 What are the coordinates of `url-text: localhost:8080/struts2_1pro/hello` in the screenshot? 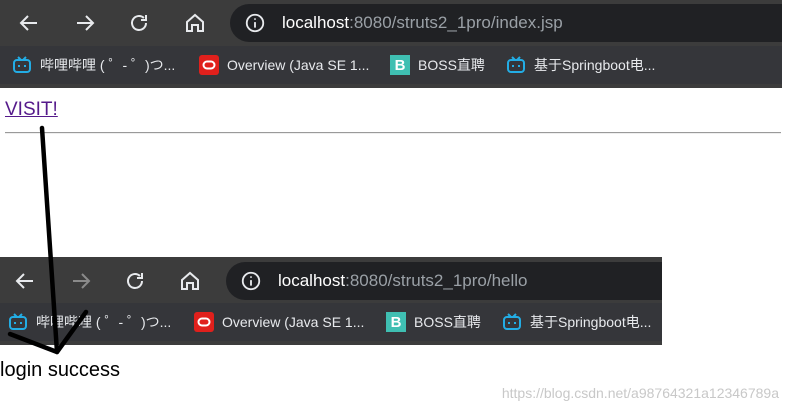 It's located at (403, 281).